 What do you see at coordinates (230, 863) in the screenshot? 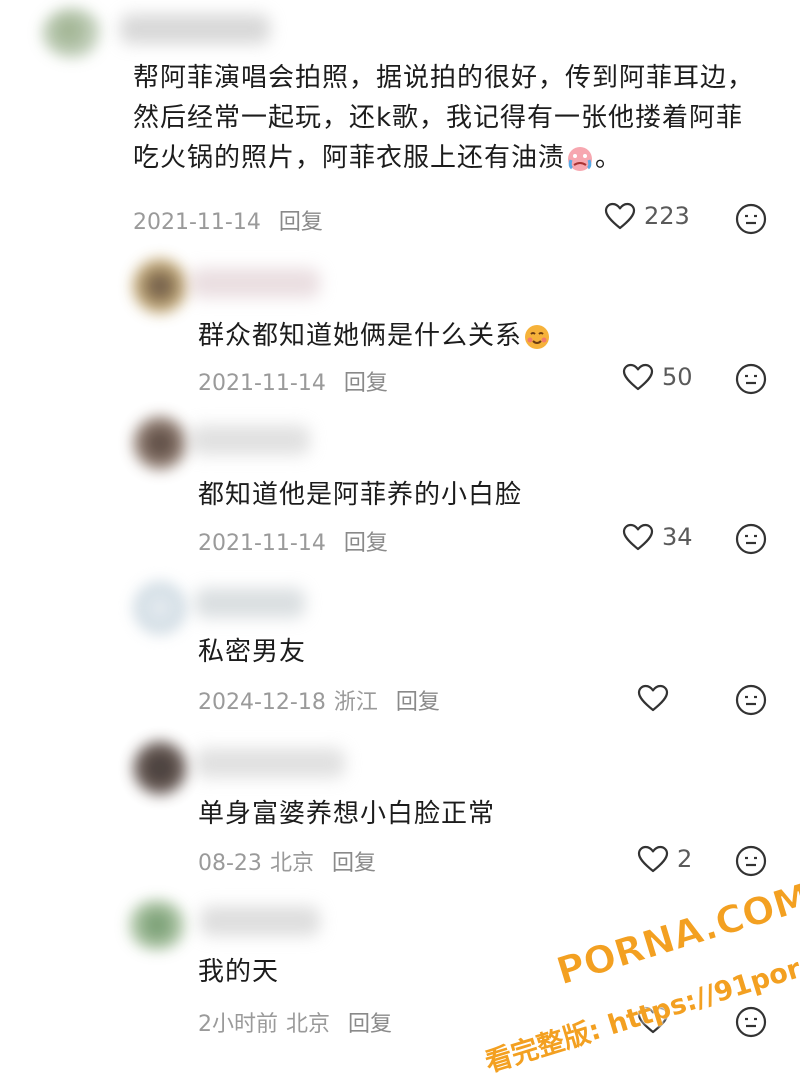
I see `comment-date: 08-23` at bounding box center [230, 863].